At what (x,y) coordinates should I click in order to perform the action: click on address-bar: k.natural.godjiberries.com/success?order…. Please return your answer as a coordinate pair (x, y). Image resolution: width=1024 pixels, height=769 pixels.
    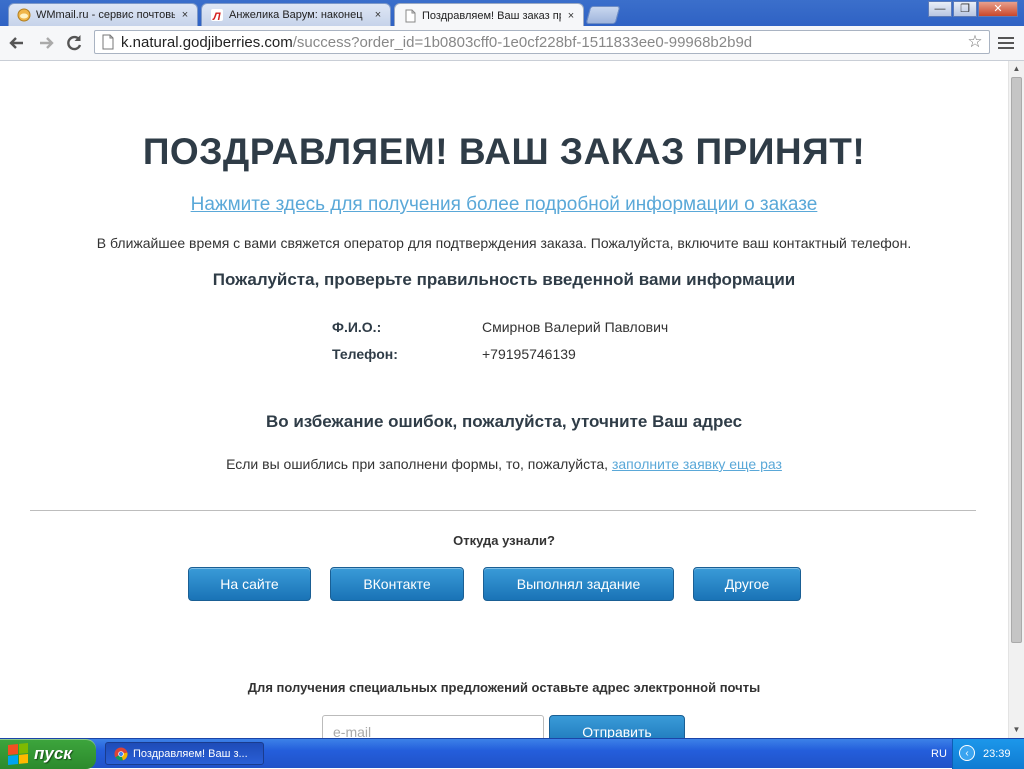
    Looking at the image, I should click on (542, 42).